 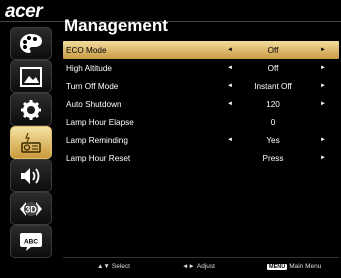 What do you see at coordinates (103, 266) in the screenshot?
I see `up-down-arrows-icon: ▲▼` at bounding box center [103, 266].